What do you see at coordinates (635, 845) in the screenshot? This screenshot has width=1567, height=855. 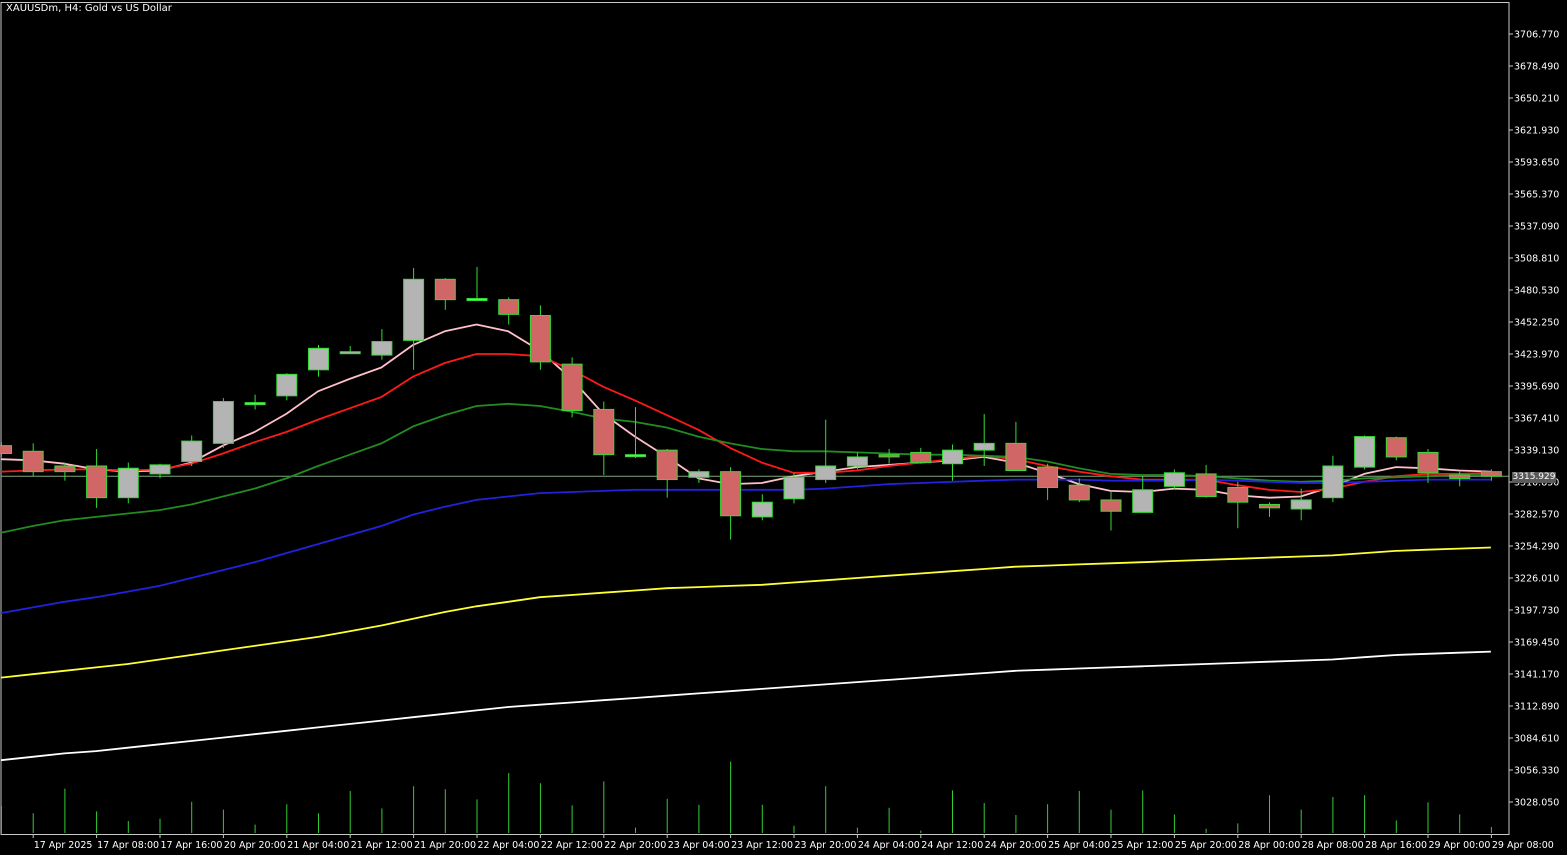 I see `x-tick-label: 22 Apr 20:00` at bounding box center [635, 845].